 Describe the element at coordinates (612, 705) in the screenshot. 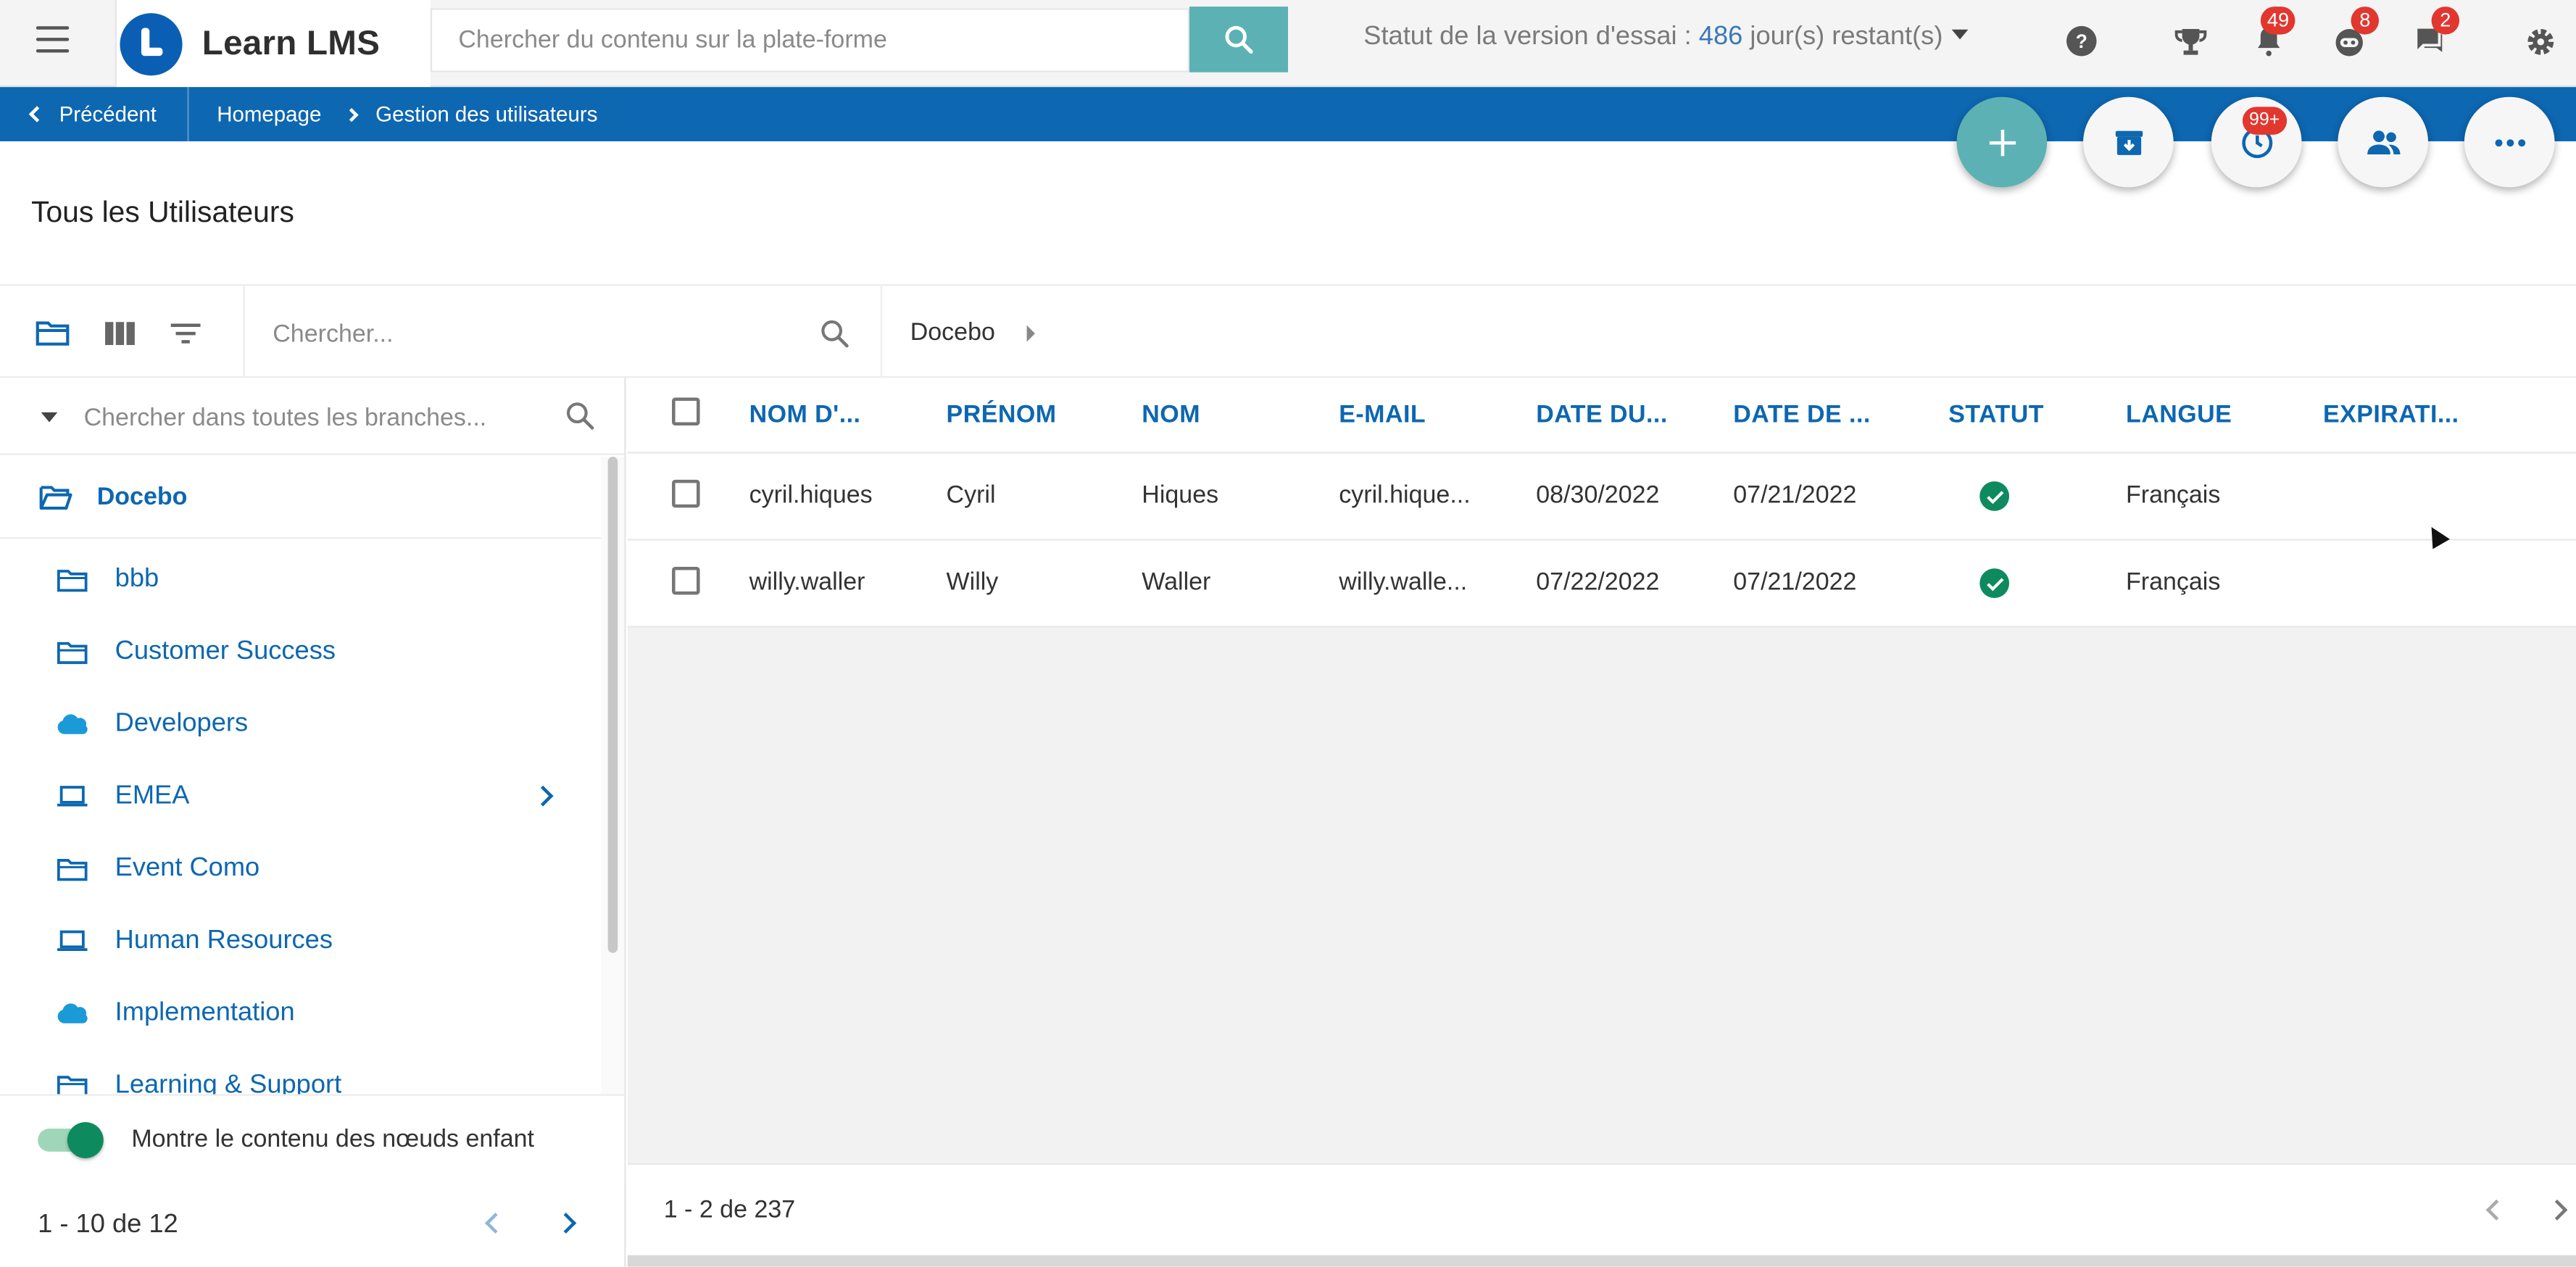

I see `tree-scrollbar-thumb` at that location.